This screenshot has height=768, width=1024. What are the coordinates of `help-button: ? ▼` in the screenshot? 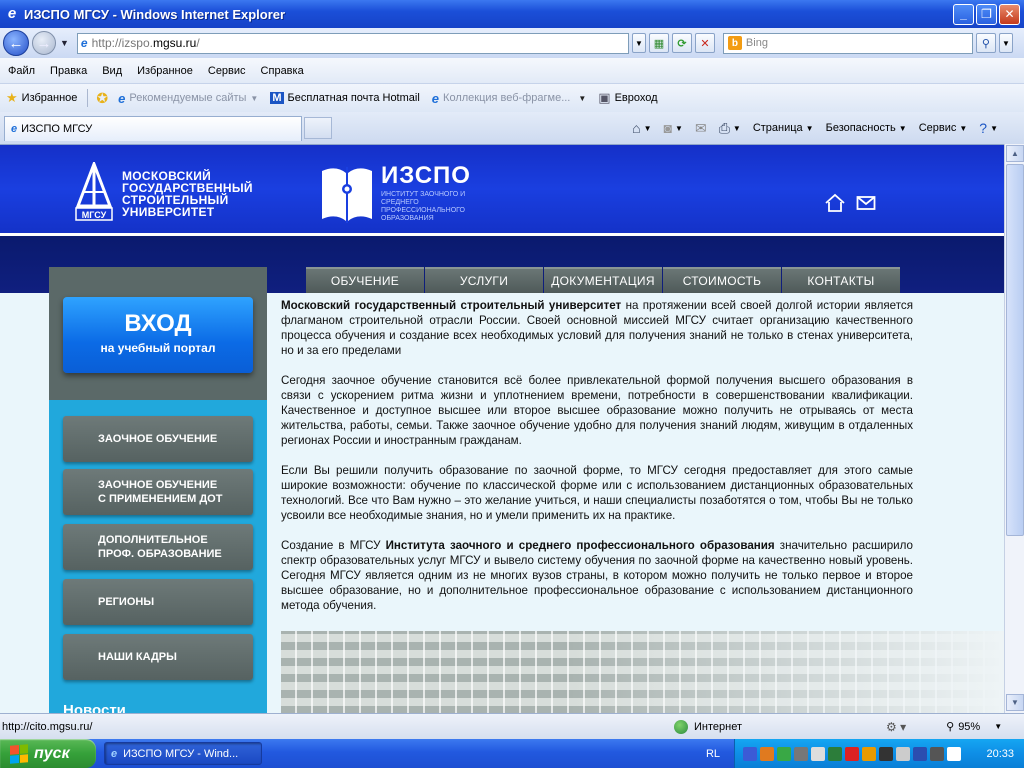 It's located at (988, 128).